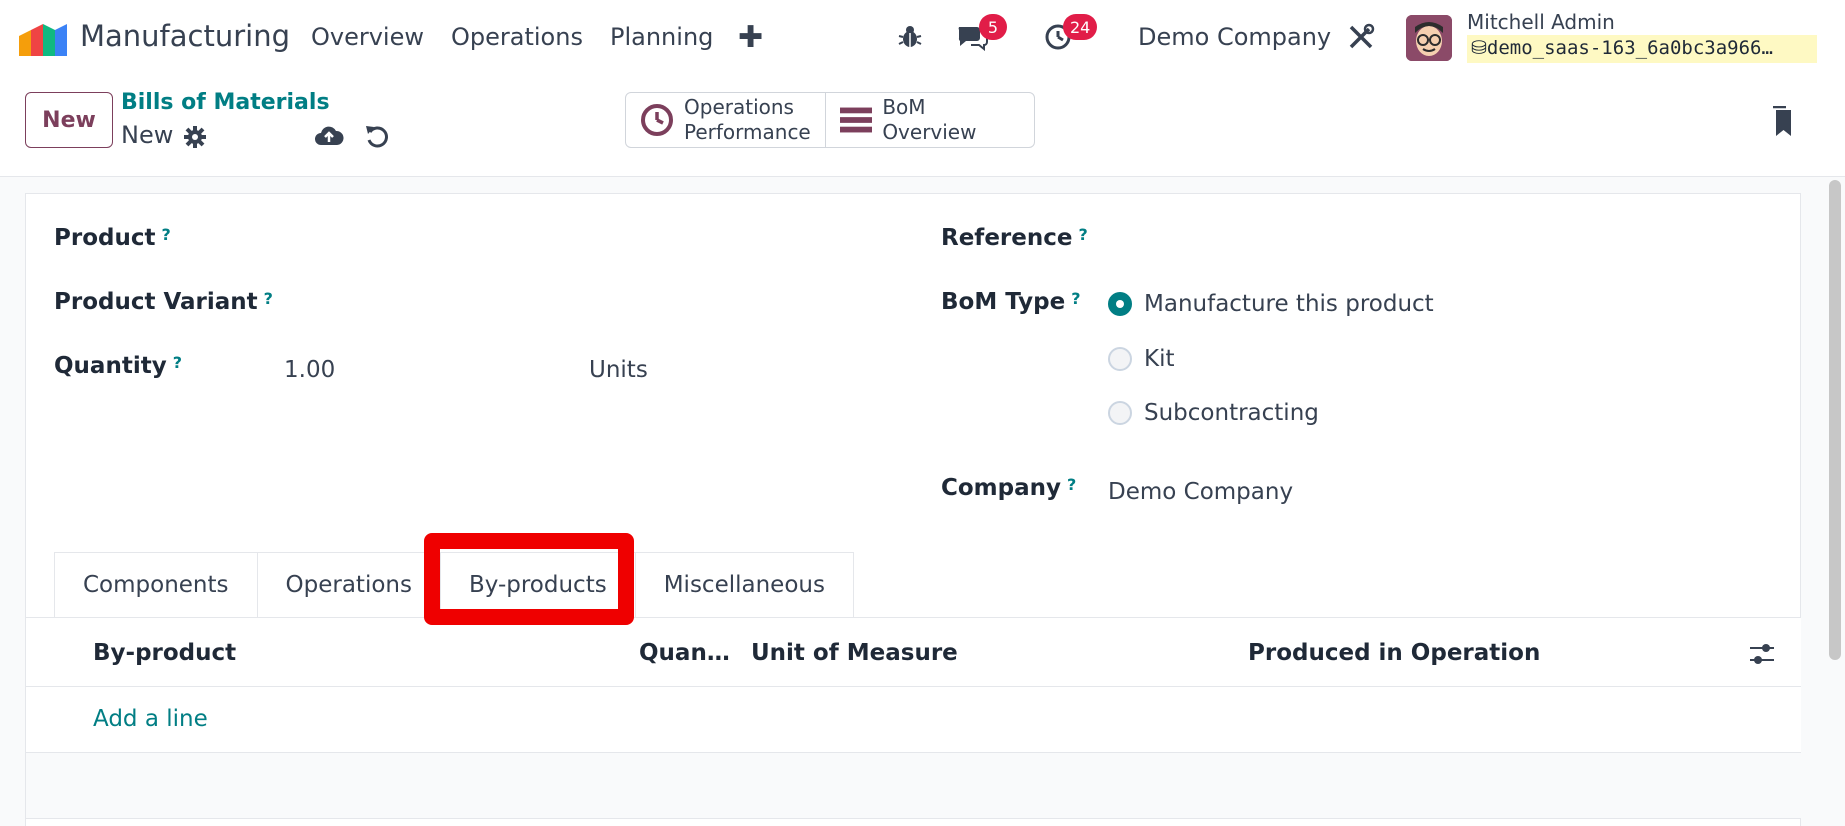 Image resolution: width=1845 pixels, height=826 pixels. What do you see at coordinates (1762, 654) in the screenshot?
I see `optional-columns-icon` at bounding box center [1762, 654].